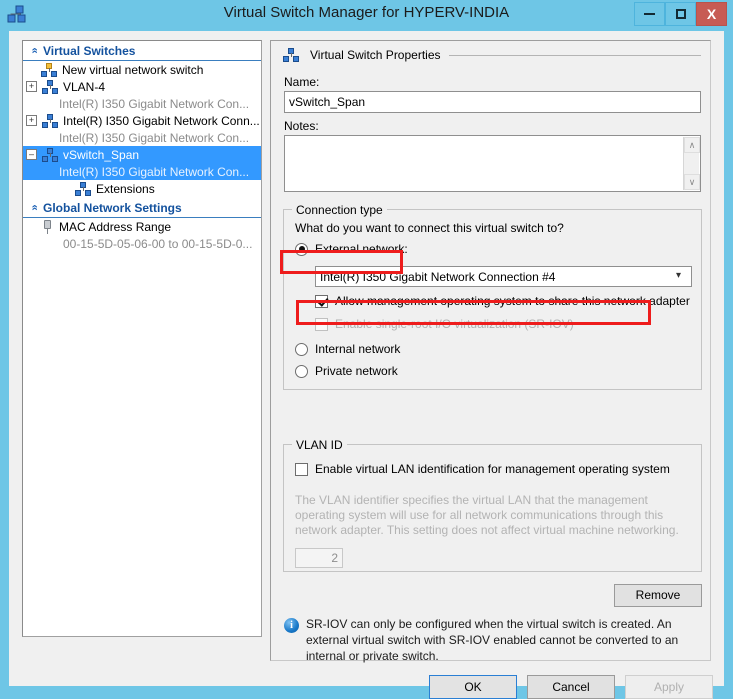  I want to click on notes-field-wrapper: ∧ ∨, so click(492, 163).